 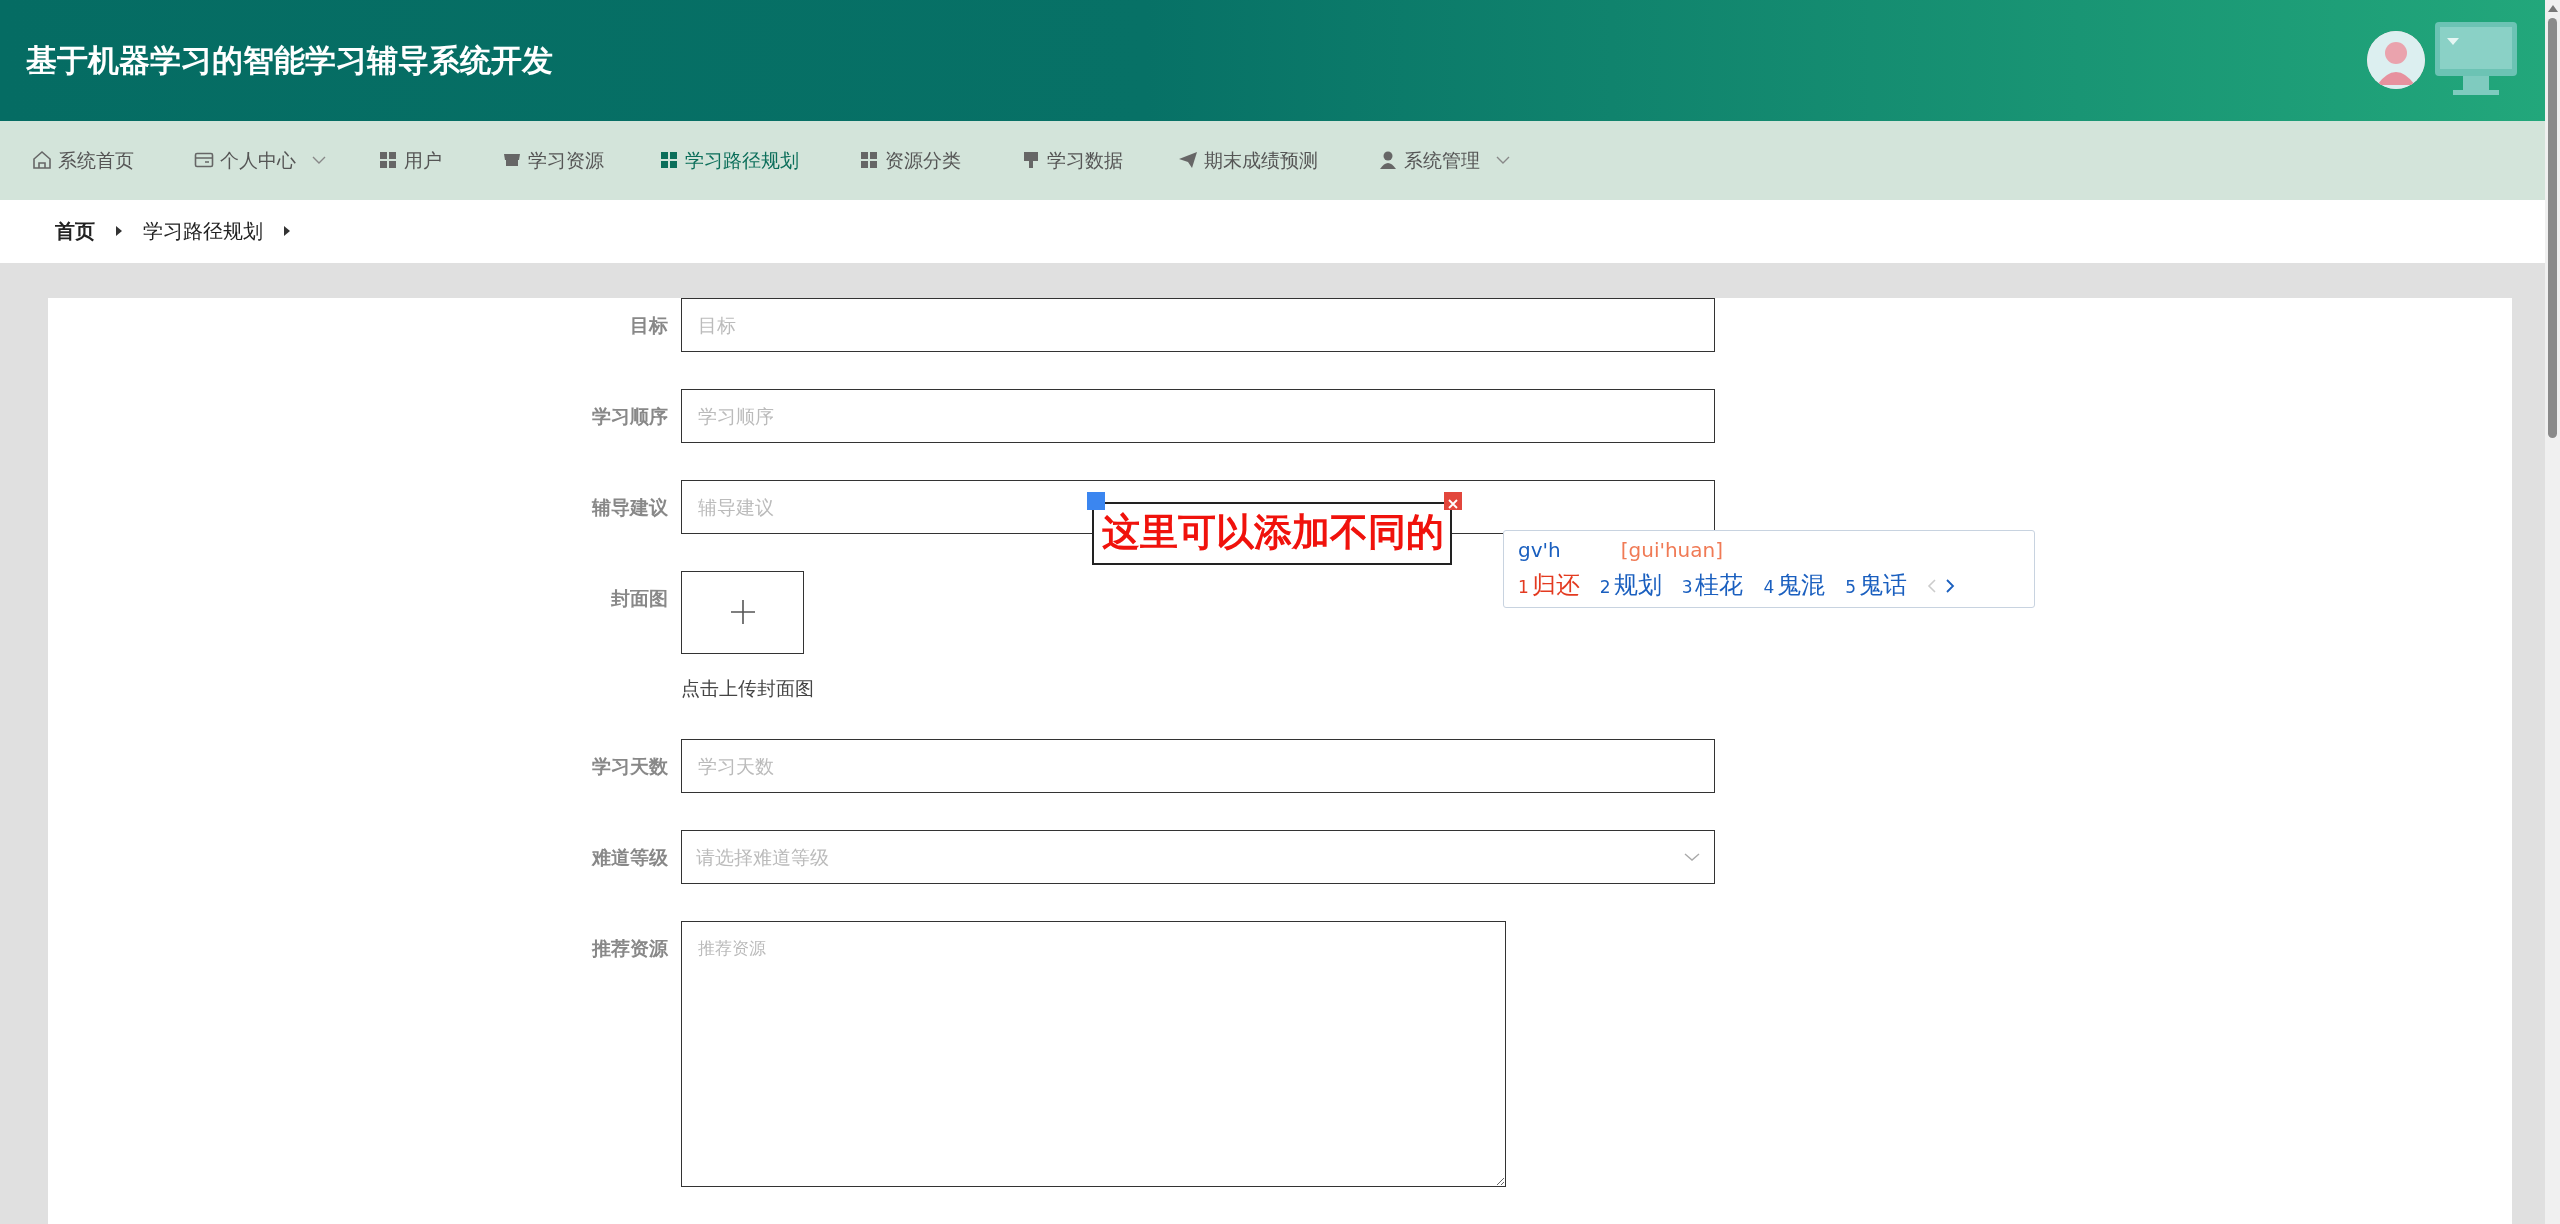 I want to click on select-placeholder: 请选择难道等级, so click(x=762, y=857).